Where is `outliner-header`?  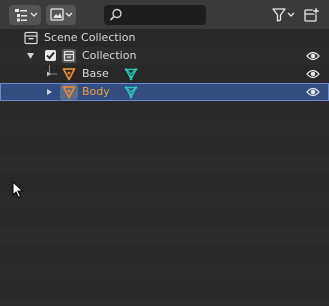 outliner-header is located at coordinates (164, 15).